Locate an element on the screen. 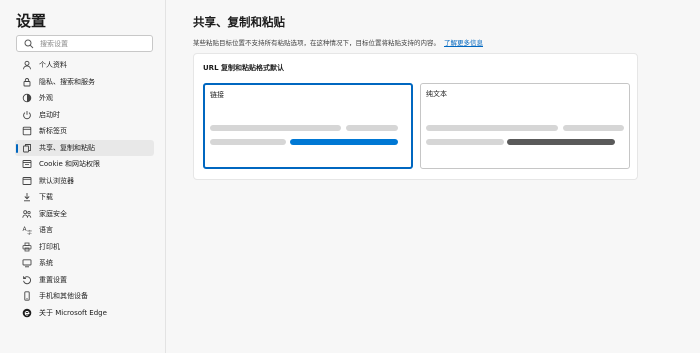 The width and height of the screenshot is (700, 353). sidebar-item-appearance: 外观 is located at coordinates (84, 98).